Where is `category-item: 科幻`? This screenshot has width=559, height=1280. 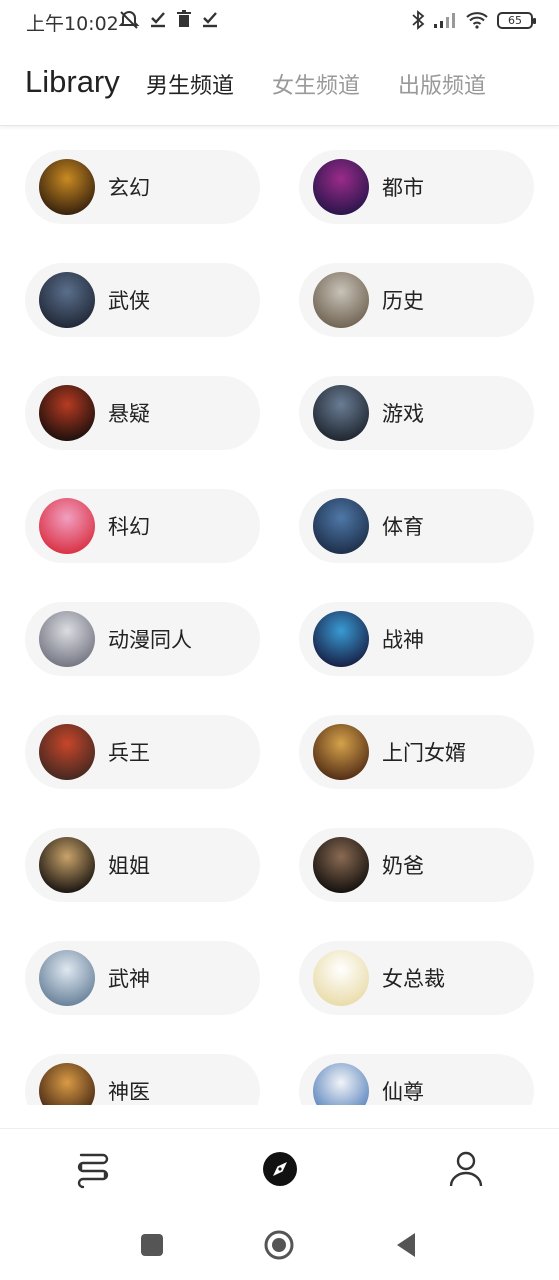 category-item: 科幻 is located at coordinates (142, 526).